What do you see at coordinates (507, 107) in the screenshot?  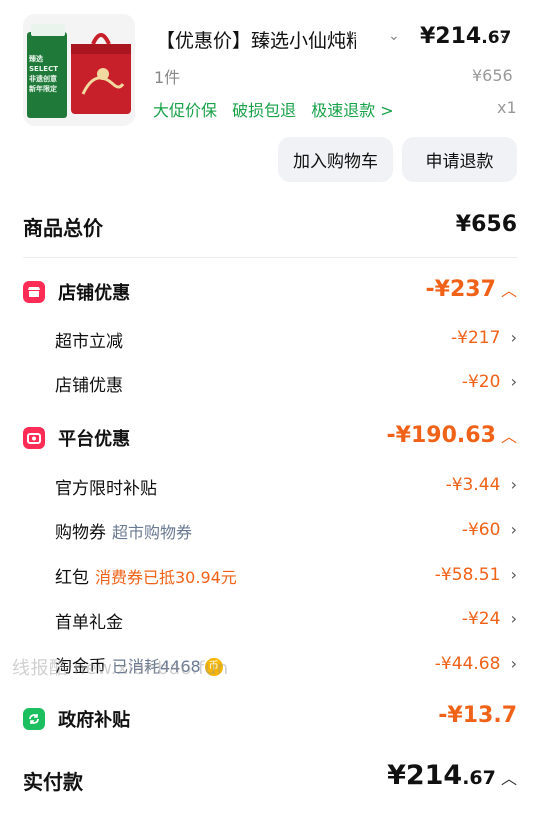 I see `item-count: x1` at bounding box center [507, 107].